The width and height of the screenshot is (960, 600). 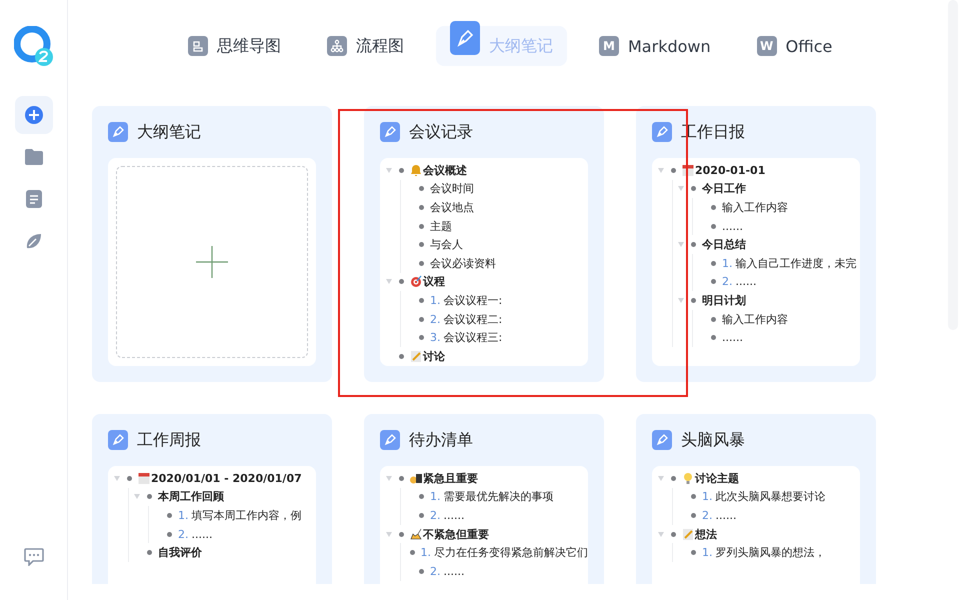 I want to click on outline-text: 2. 会议议程二:, so click(x=466, y=319).